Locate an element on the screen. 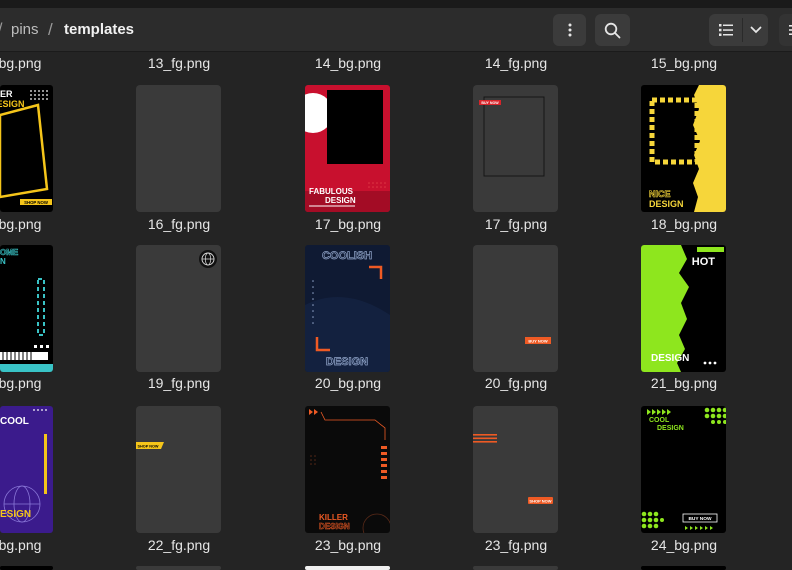  file-label: 14_fg.png is located at coordinates (516, 63).